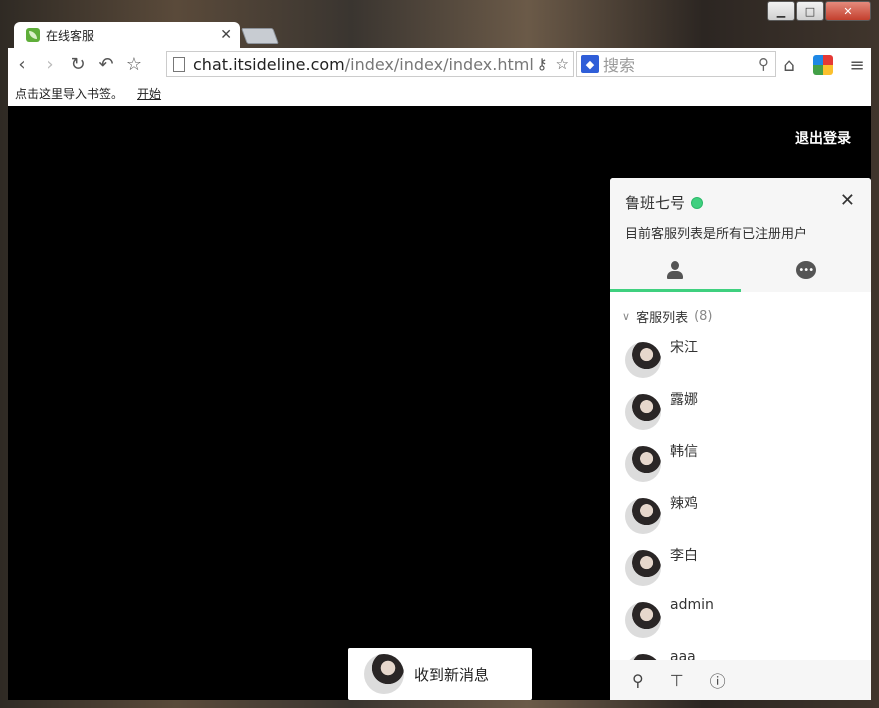 The width and height of the screenshot is (879, 708). I want to click on new-tab-button, so click(260, 36).